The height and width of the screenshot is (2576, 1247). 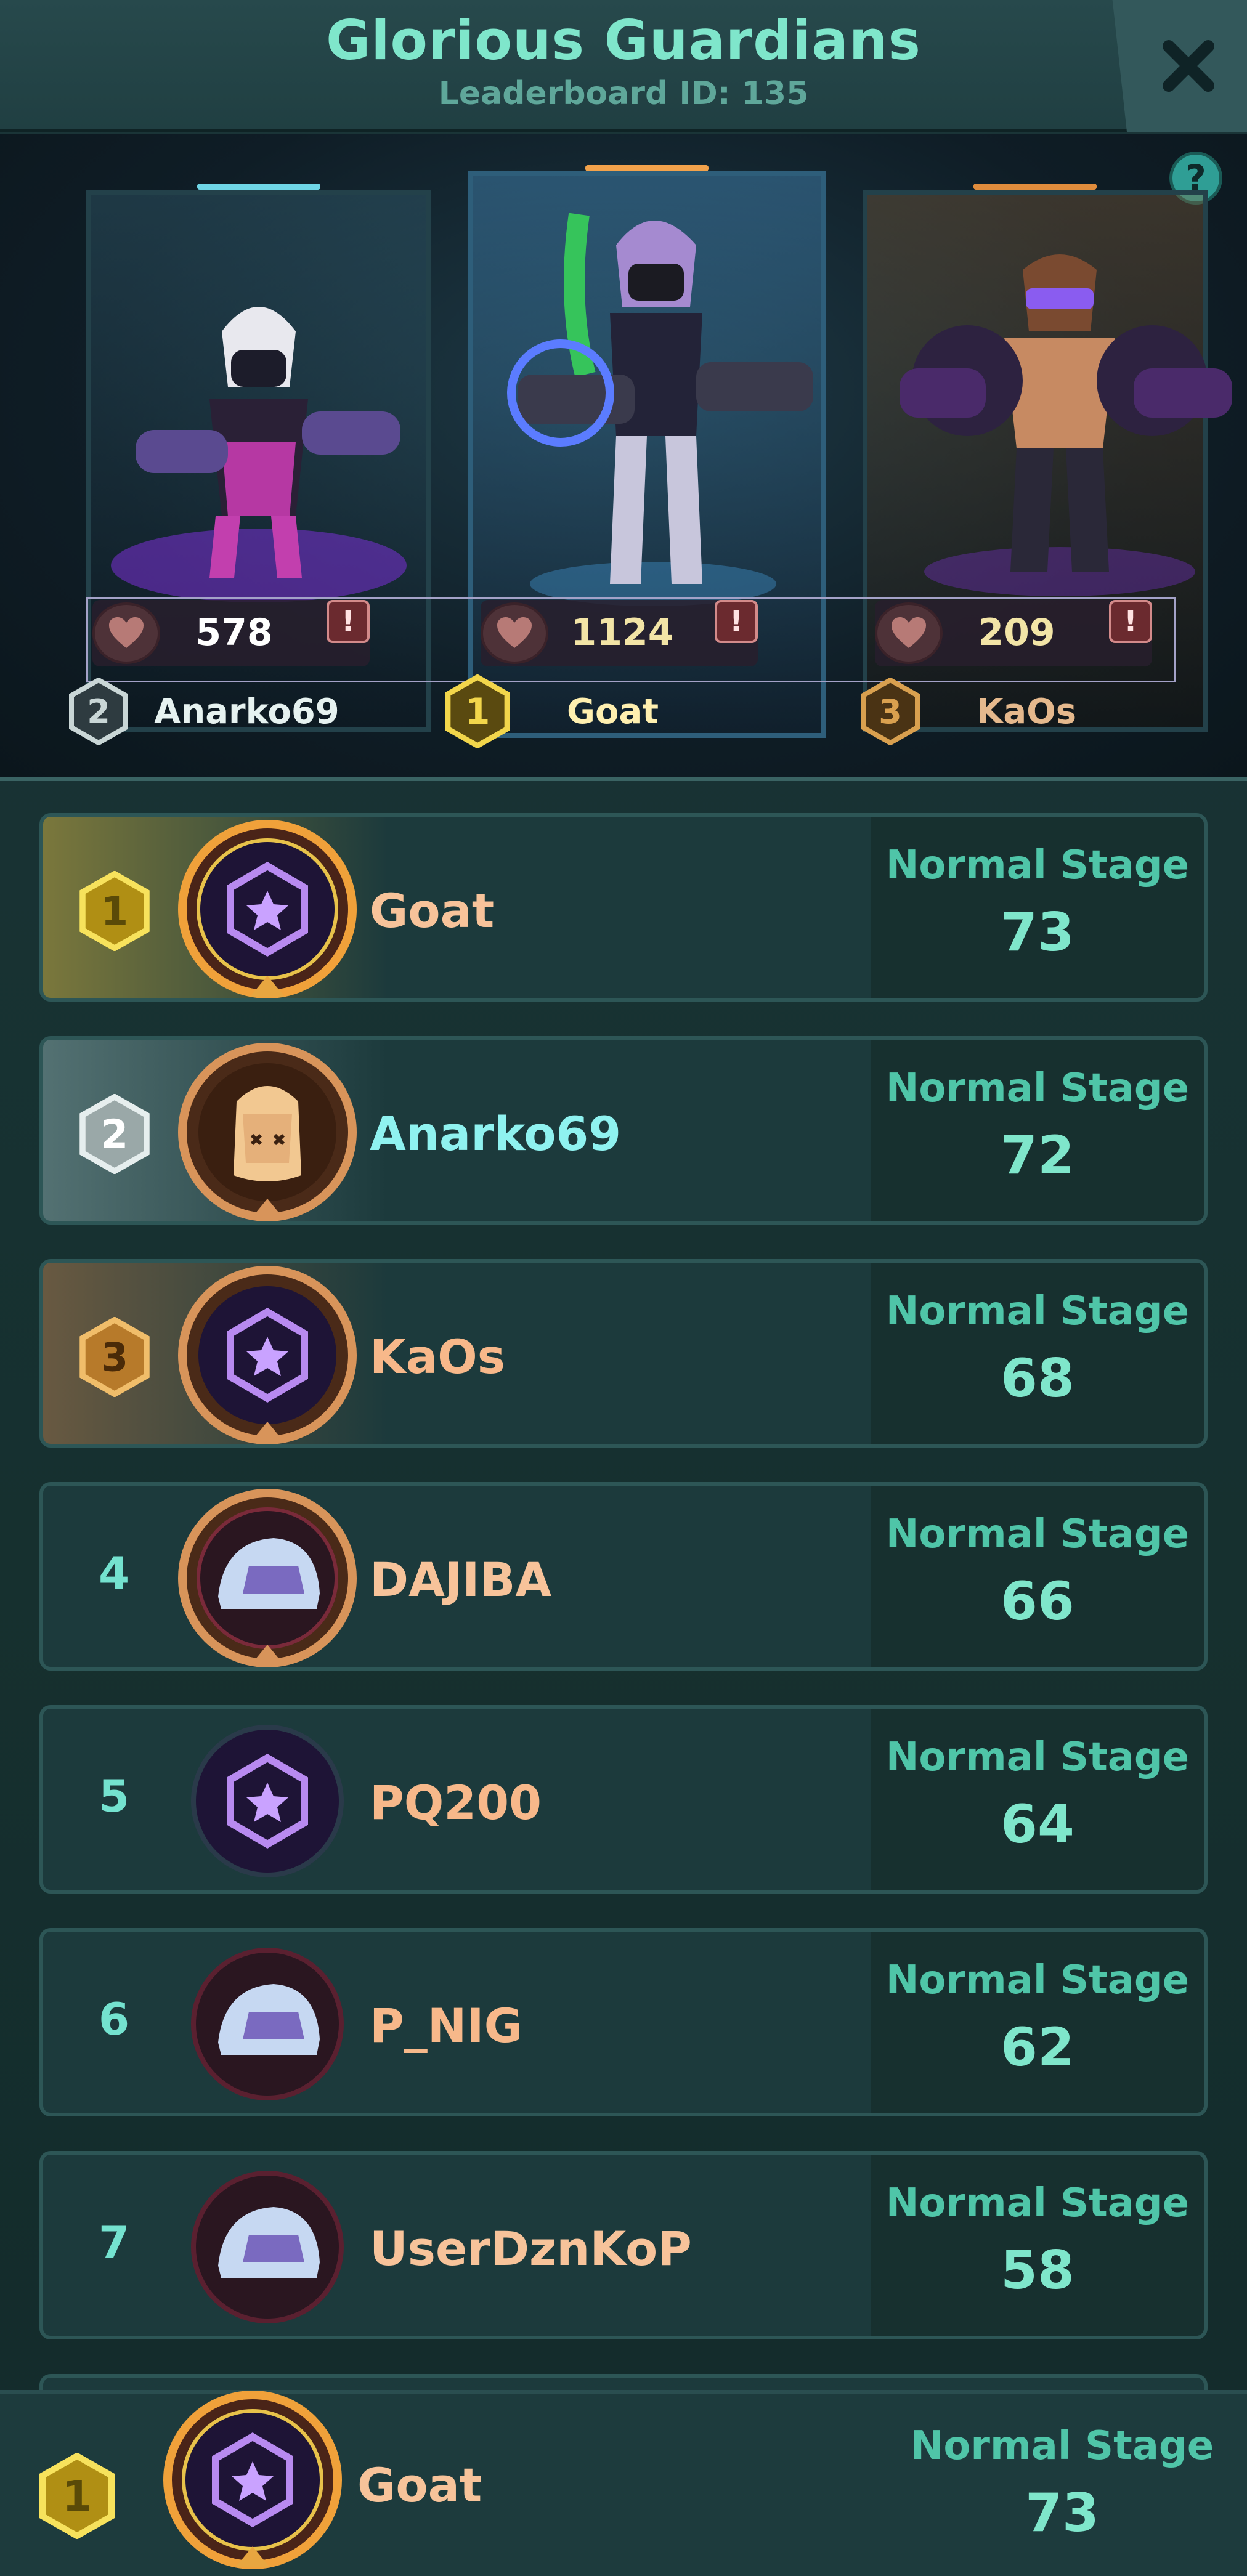 I want to click on podium-name: Goat, so click(x=613, y=711).